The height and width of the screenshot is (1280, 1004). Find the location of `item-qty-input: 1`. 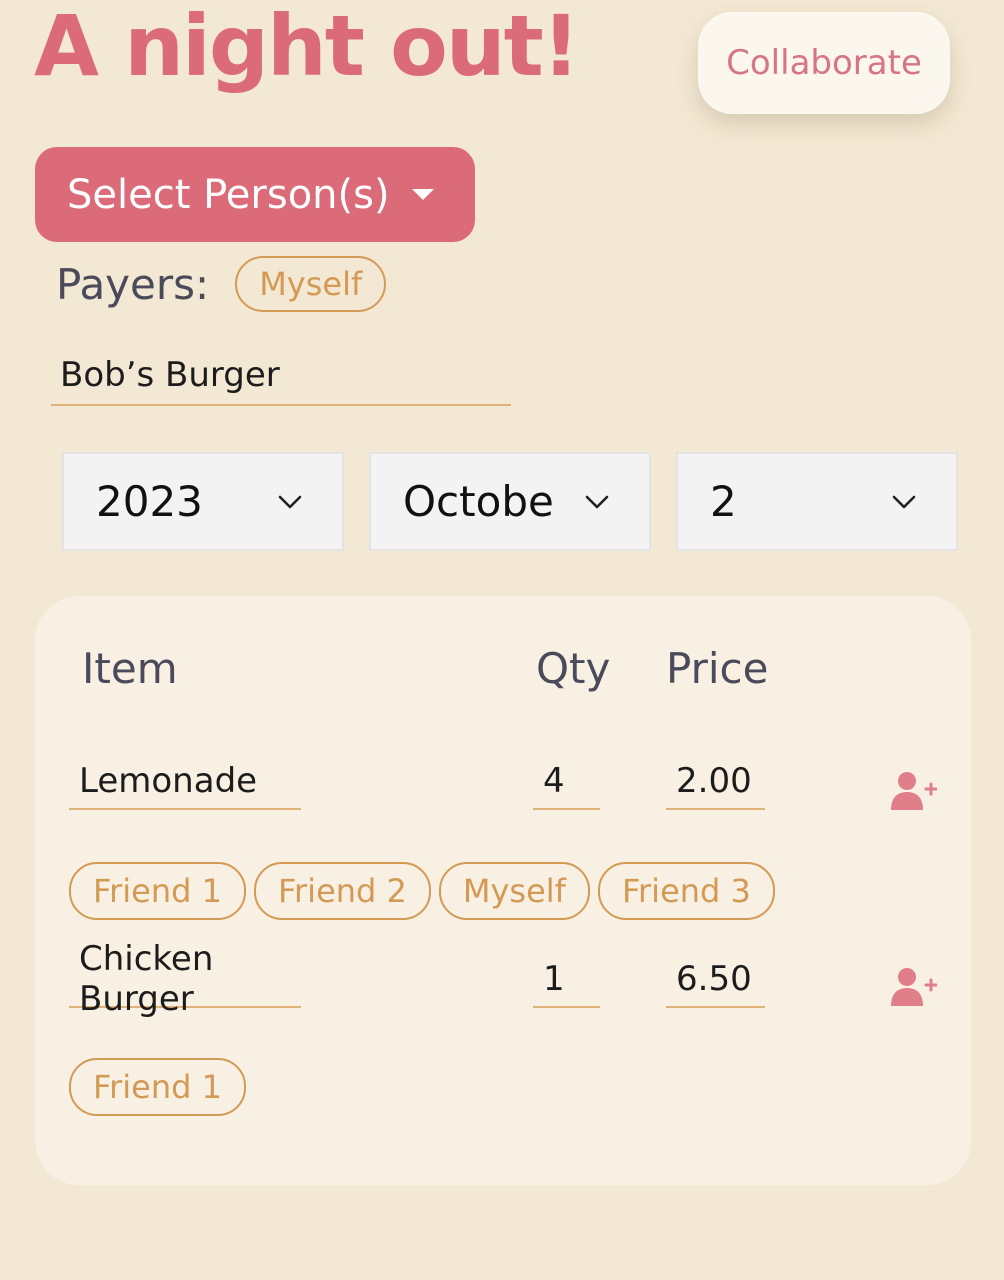

item-qty-input: 1 is located at coordinates (566, 980).